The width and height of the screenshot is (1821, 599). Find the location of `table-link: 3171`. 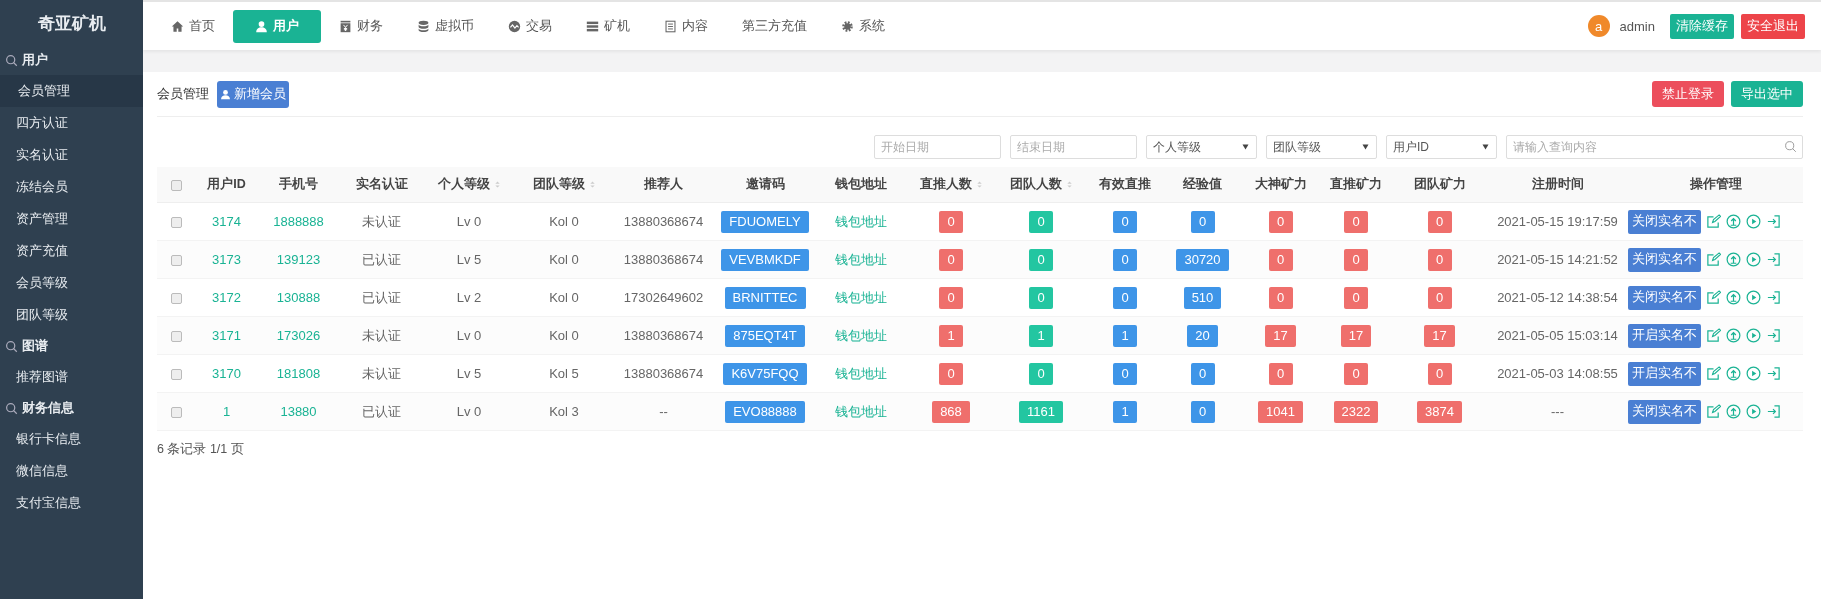

table-link: 3171 is located at coordinates (226, 335).